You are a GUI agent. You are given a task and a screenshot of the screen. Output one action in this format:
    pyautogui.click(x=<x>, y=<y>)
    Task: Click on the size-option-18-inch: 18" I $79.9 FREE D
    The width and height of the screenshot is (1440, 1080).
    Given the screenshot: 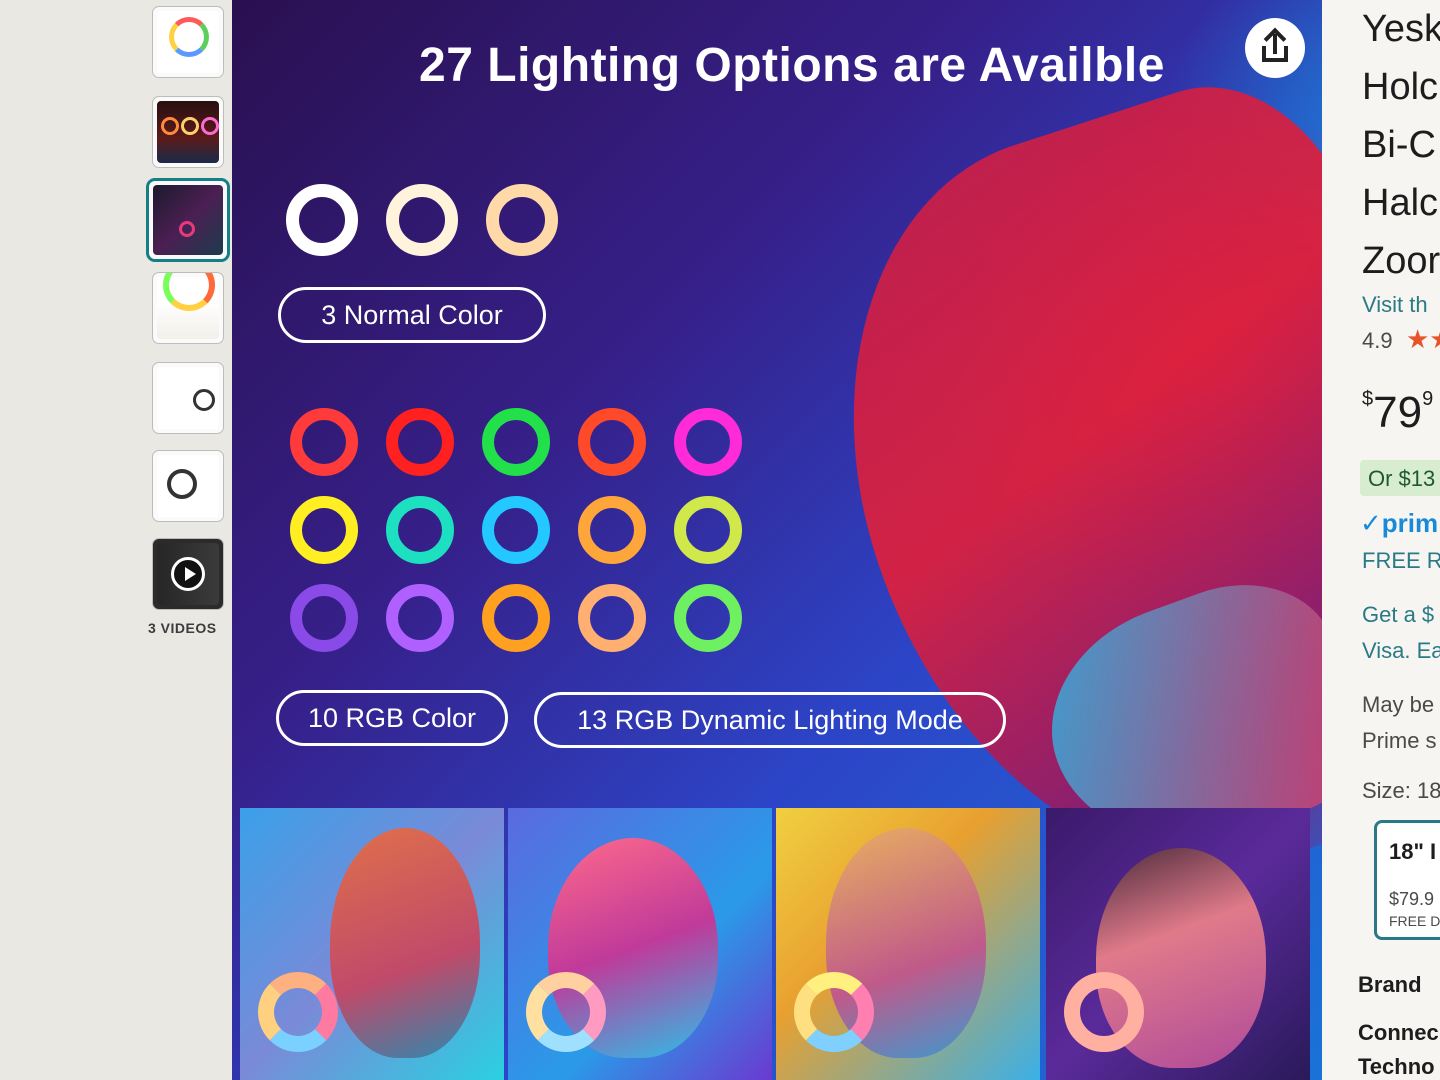 What is the action you would take?
    pyautogui.click(x=1407, y=880)
    